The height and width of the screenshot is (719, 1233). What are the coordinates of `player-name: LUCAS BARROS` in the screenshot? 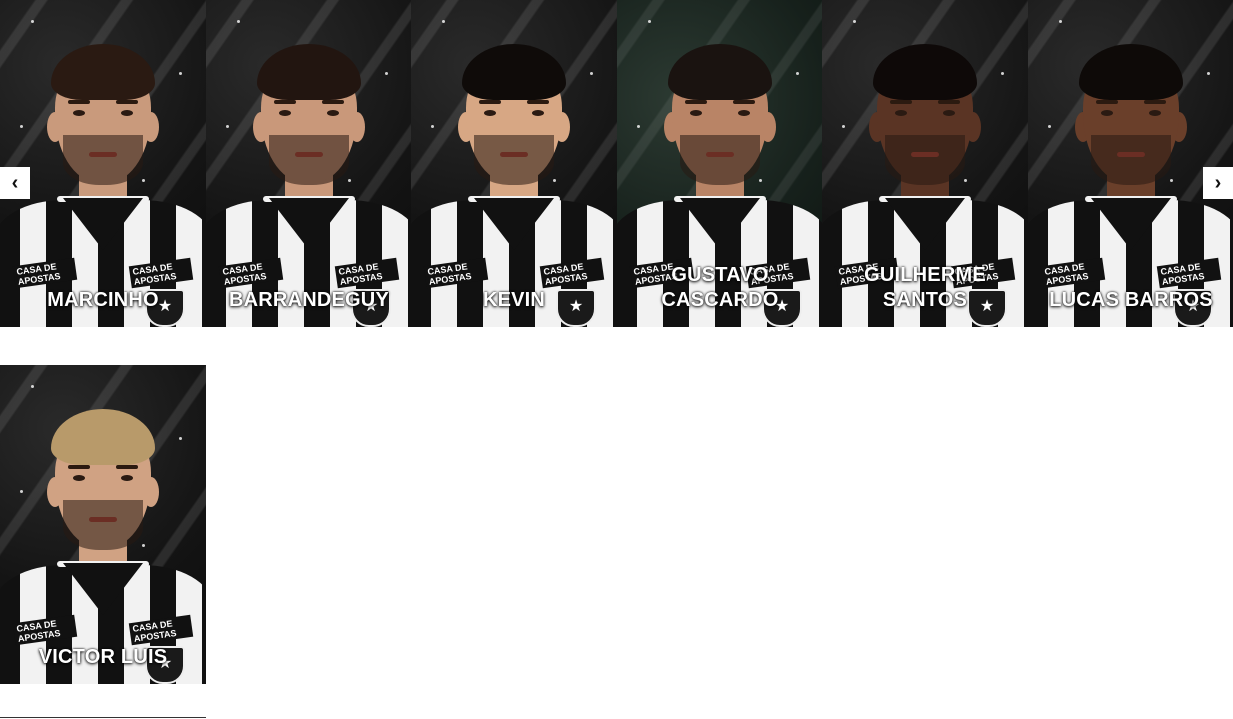 It's located at (1131, 300).